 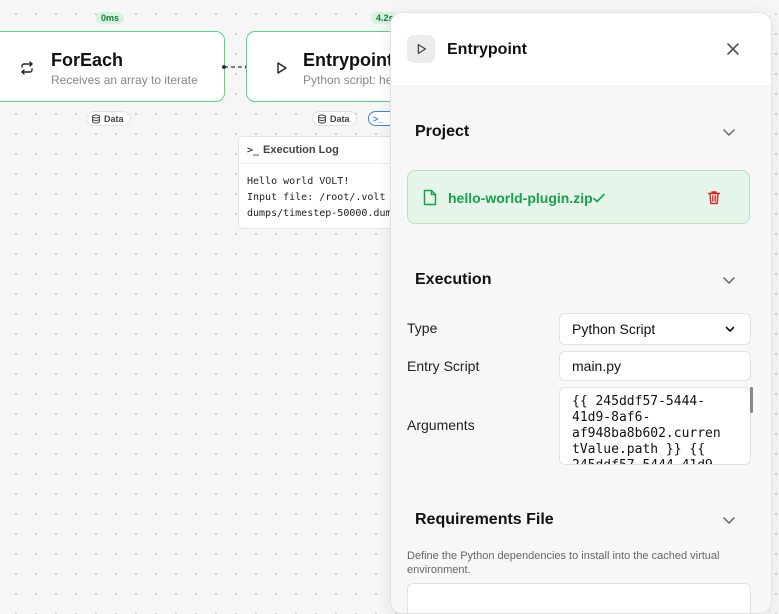 I want to click on foreach-timing-badge: 0ms, so click(x=110, y=18).